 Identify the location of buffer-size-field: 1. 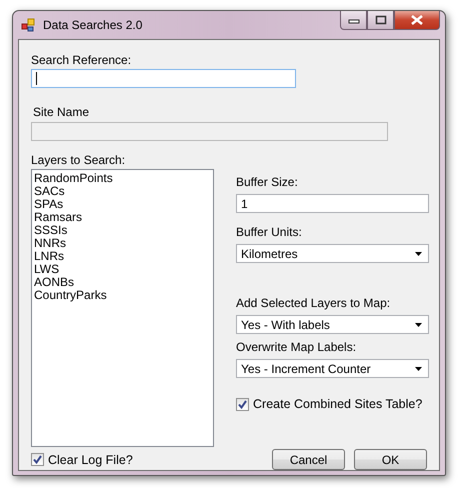
(332, 203).